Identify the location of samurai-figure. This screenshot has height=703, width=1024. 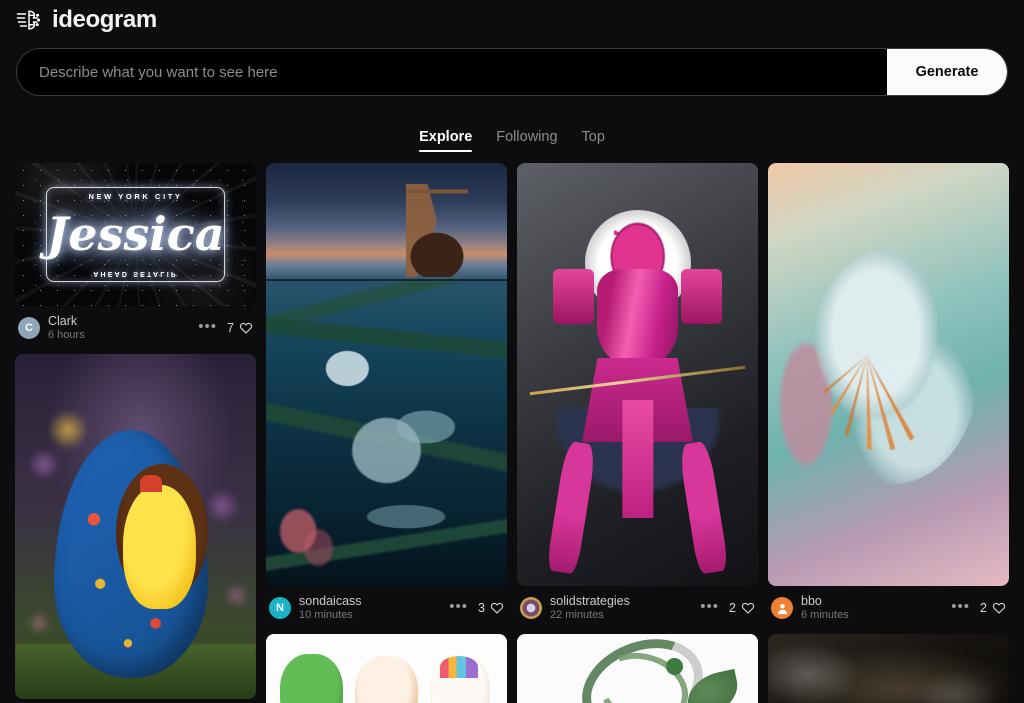
(637, 374).